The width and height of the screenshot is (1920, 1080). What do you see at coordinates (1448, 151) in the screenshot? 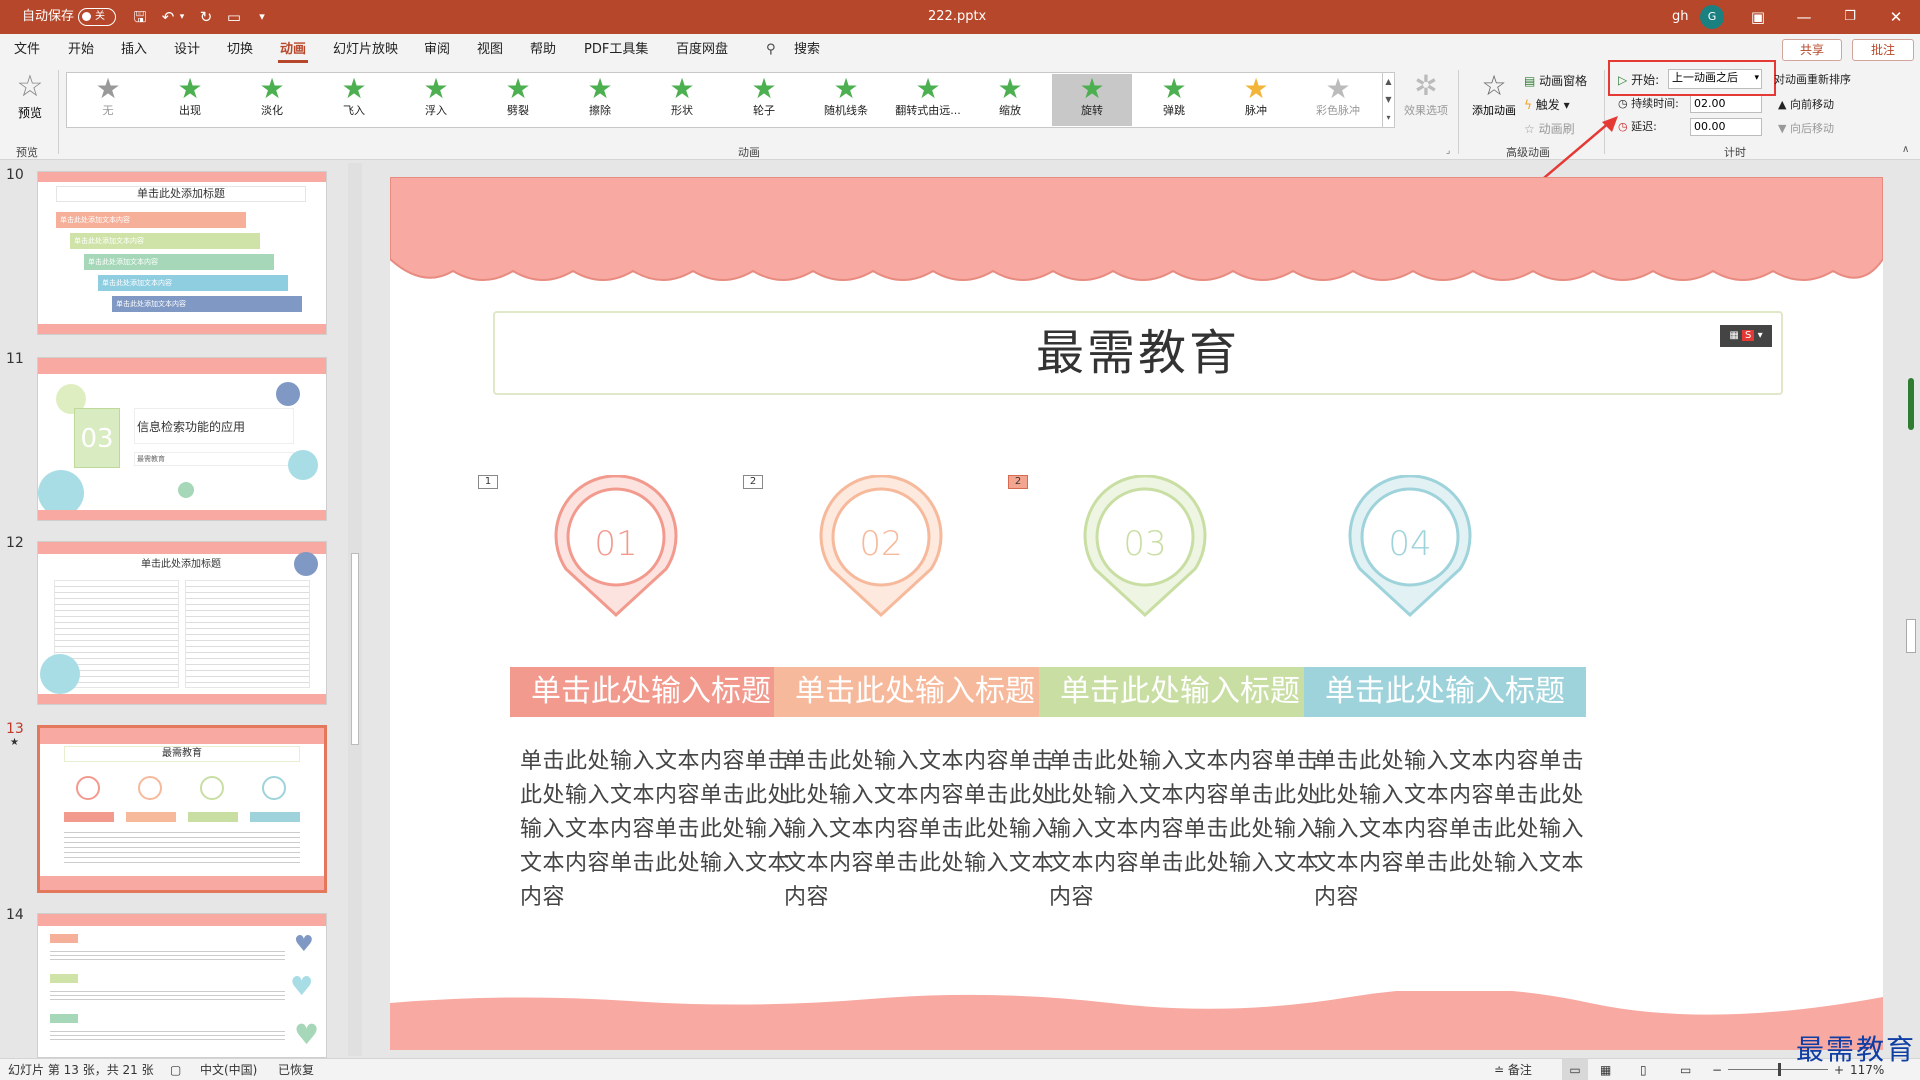
I see `dialog-launcher-icon: ⌟` at bounding box center [1448, 151].